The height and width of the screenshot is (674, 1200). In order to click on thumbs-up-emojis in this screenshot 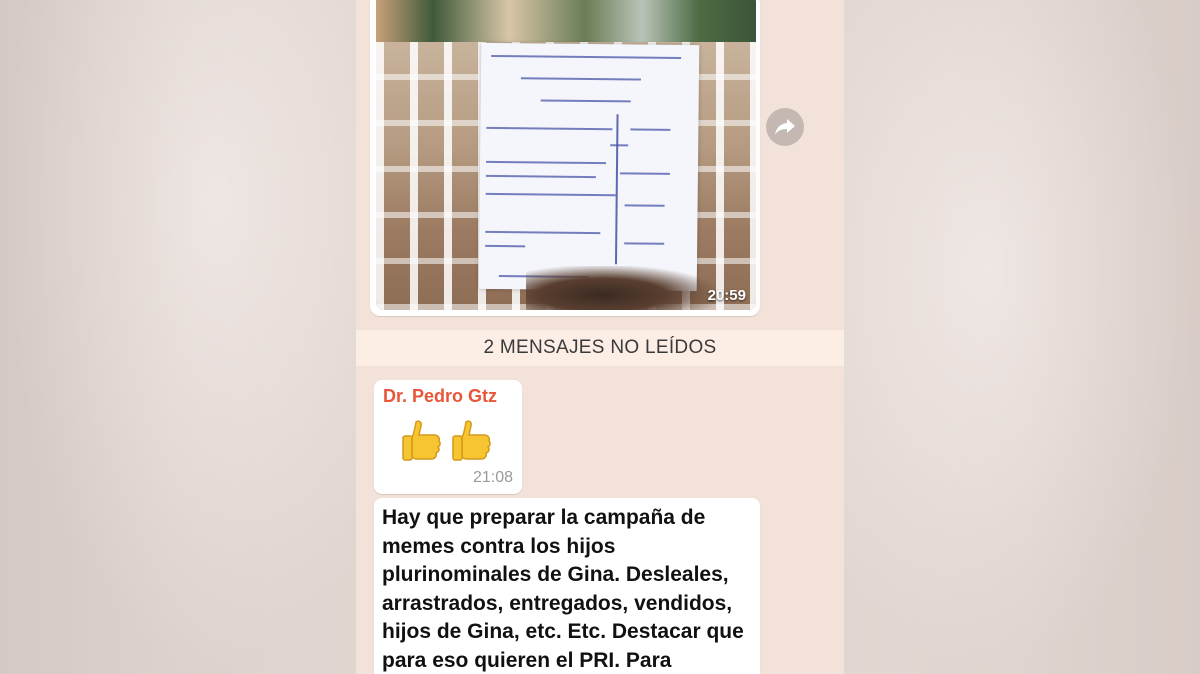, I will do `click(447, 441)`.